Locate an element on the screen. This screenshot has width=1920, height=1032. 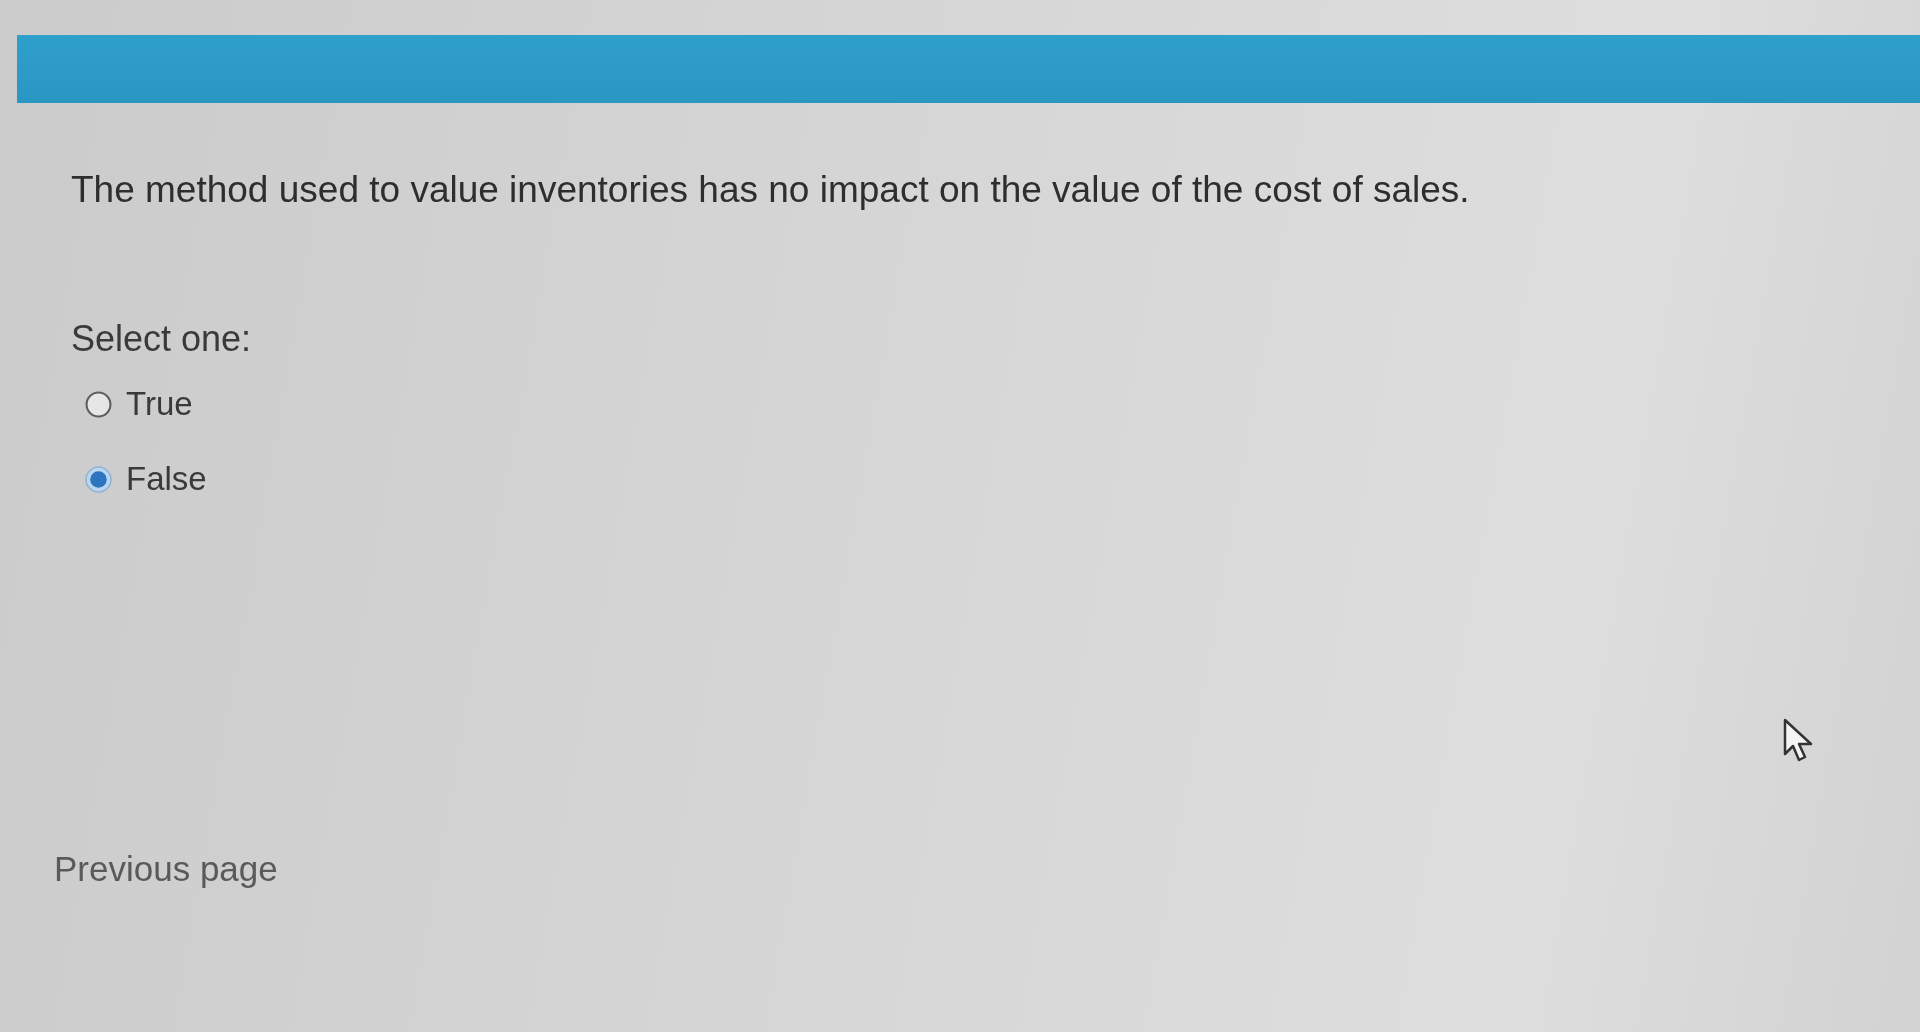
question-text: The method used to value inventories has no impact on the value of the cost of sales. is located at coordinates (770, 190).